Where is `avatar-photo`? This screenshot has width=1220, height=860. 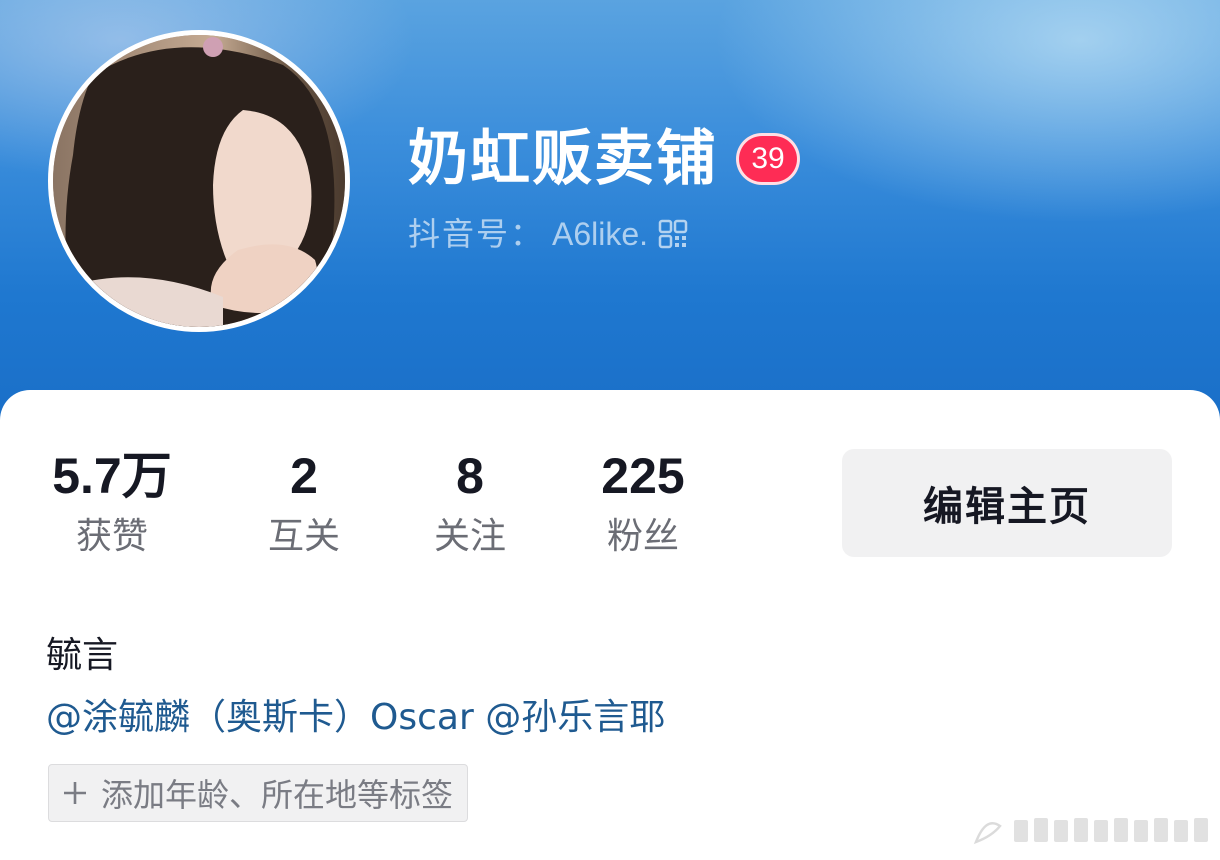
avatar-photo is located at coordinates (199, 181).